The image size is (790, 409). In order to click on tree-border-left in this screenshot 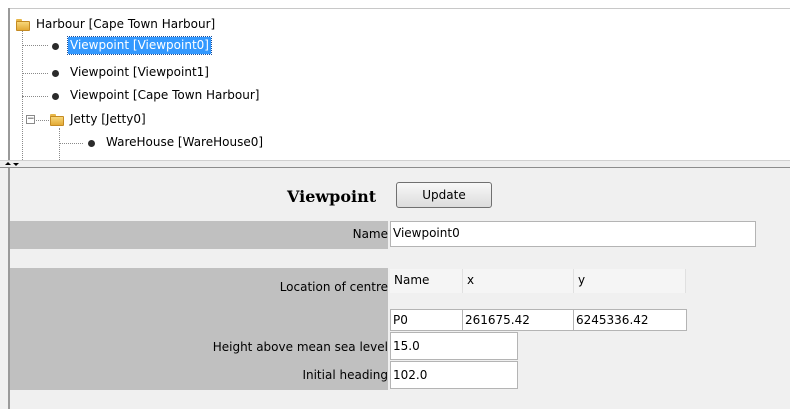, I will do `click(9, 84)`.